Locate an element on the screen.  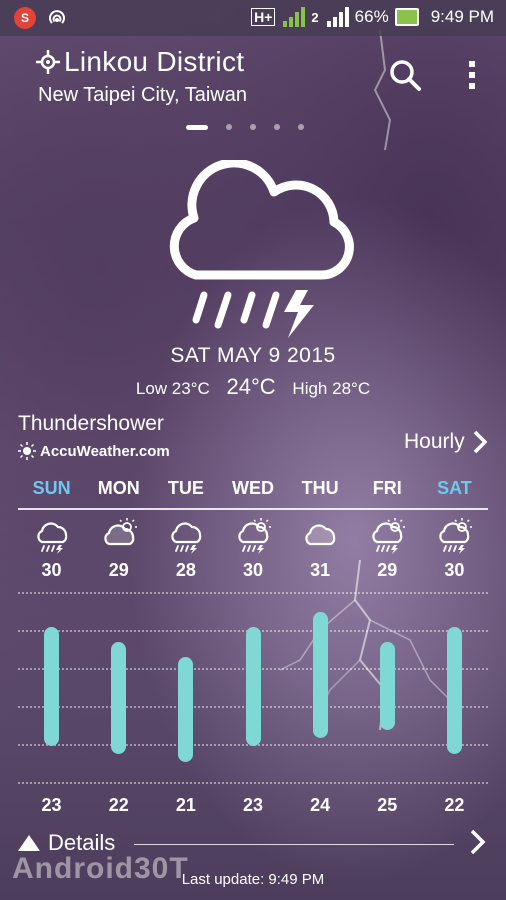
forecast-icons is located at coordinates (253, 536).